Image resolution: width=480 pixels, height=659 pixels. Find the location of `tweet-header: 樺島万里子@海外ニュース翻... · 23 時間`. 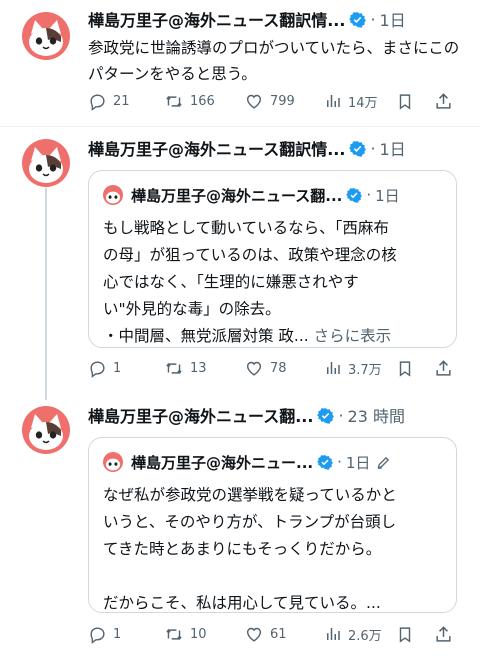

tweet-header: 樺島万里子@海外ニュース翻... · 23 時間 is located at coordinates (277, 415).